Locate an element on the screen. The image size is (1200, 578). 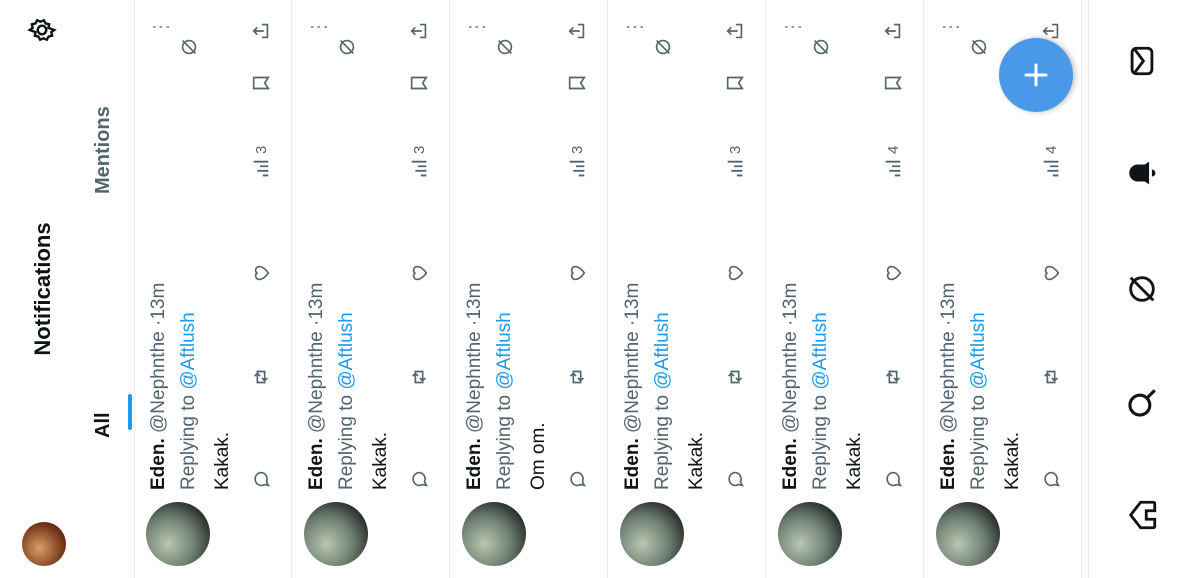
search-icon is located at coordinates (1142, 403).